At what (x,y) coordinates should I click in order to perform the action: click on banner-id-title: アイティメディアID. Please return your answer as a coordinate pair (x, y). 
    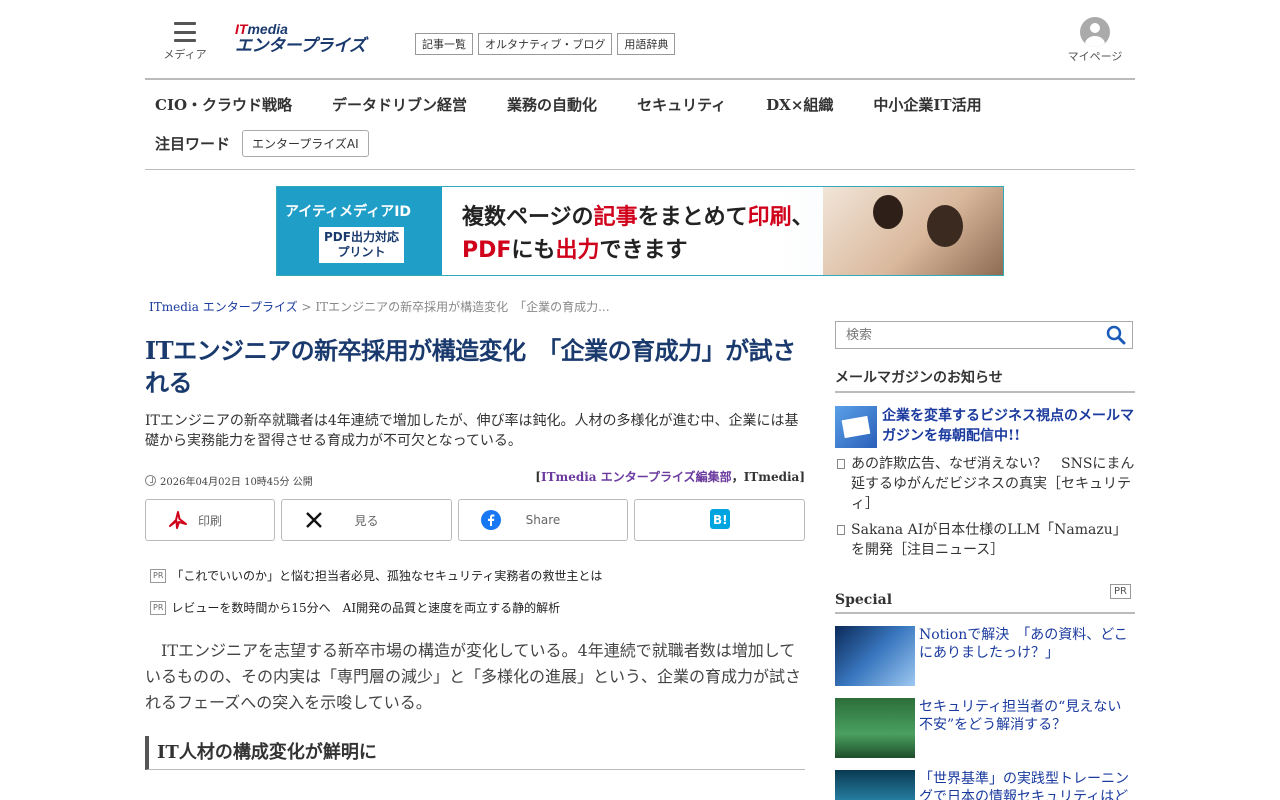
    Looking at the image, I should click on (348, 212).